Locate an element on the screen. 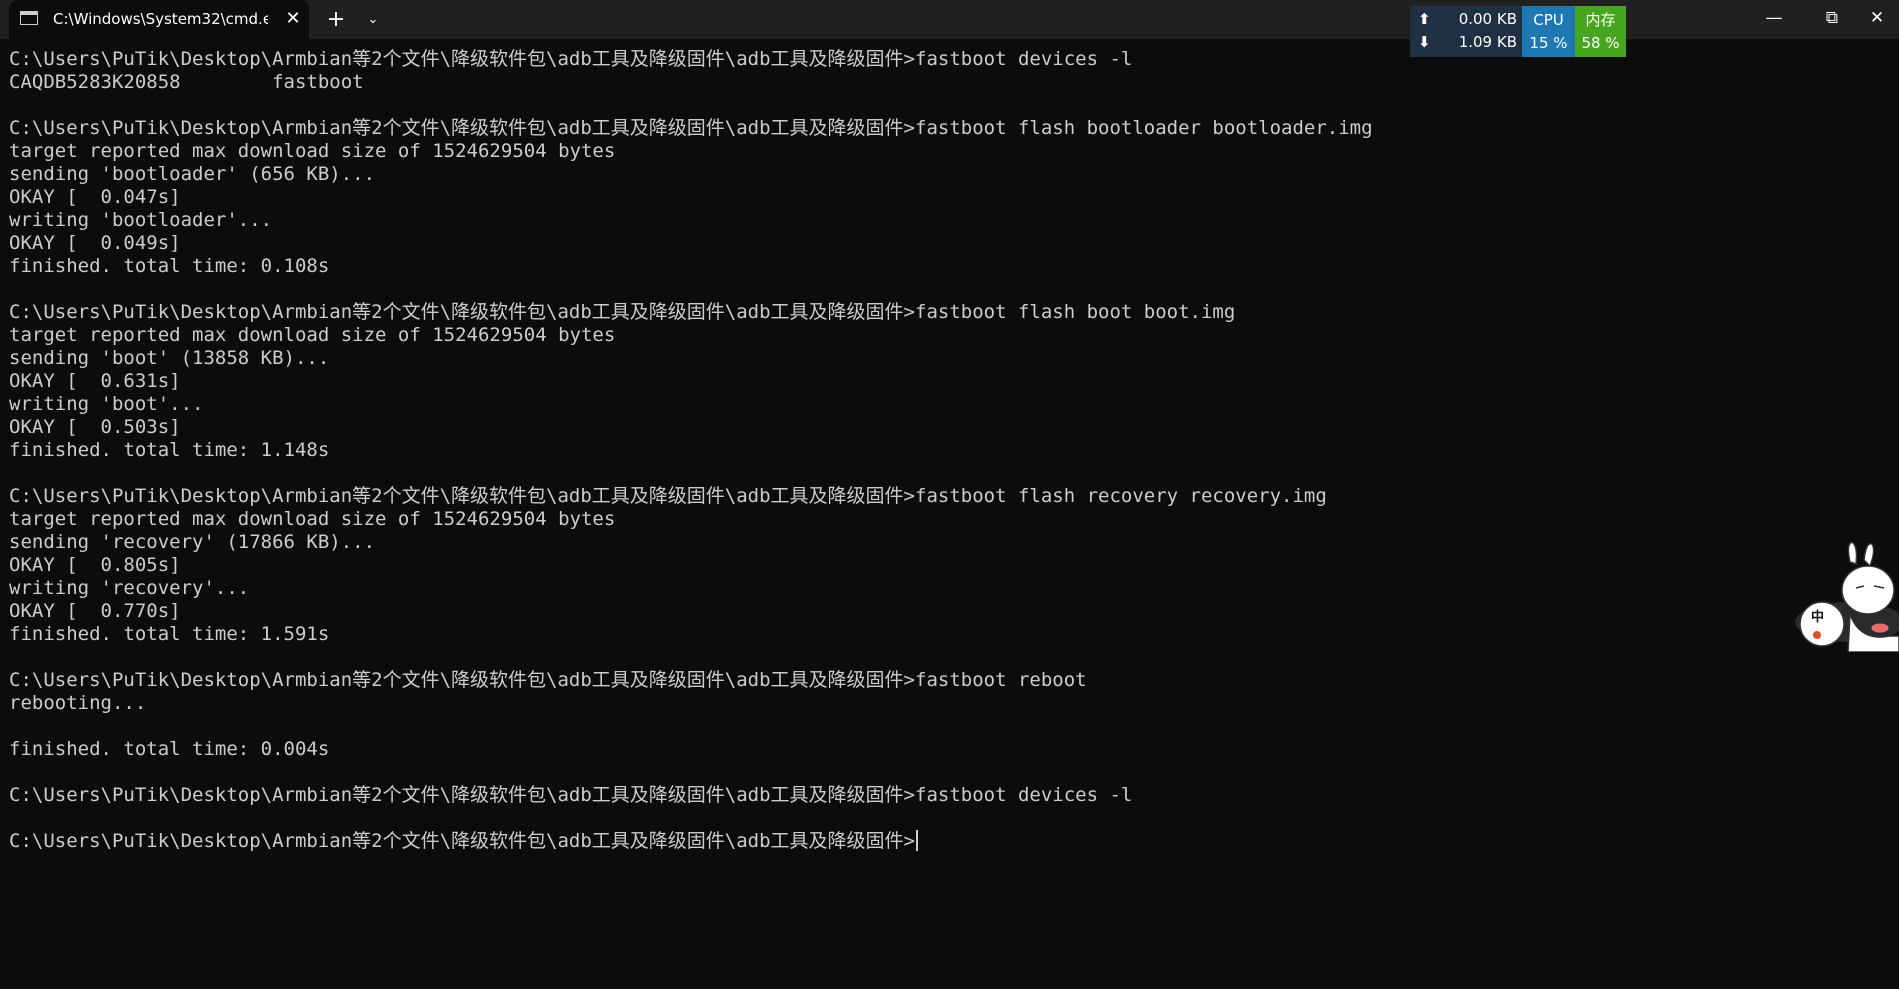 The image size is (1899, 989). upload-speed: 0.00 KB is located at coordinates (1487, 19).